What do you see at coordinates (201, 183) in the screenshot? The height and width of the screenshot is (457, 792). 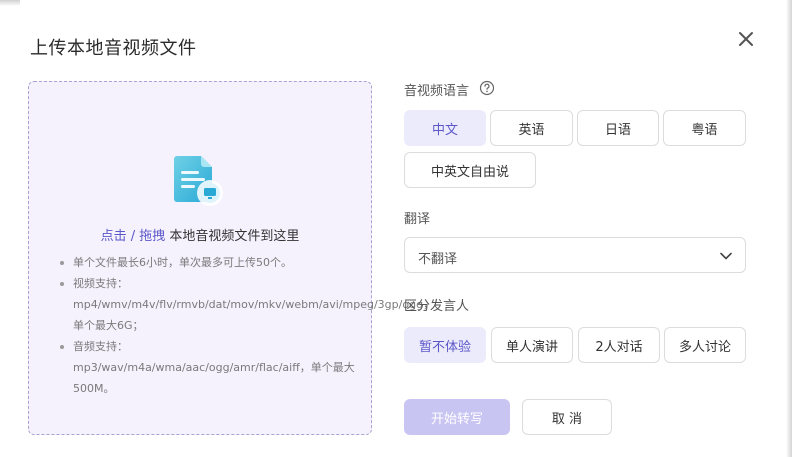 I see `file-upload-icon` at bounding box center [201, 183].